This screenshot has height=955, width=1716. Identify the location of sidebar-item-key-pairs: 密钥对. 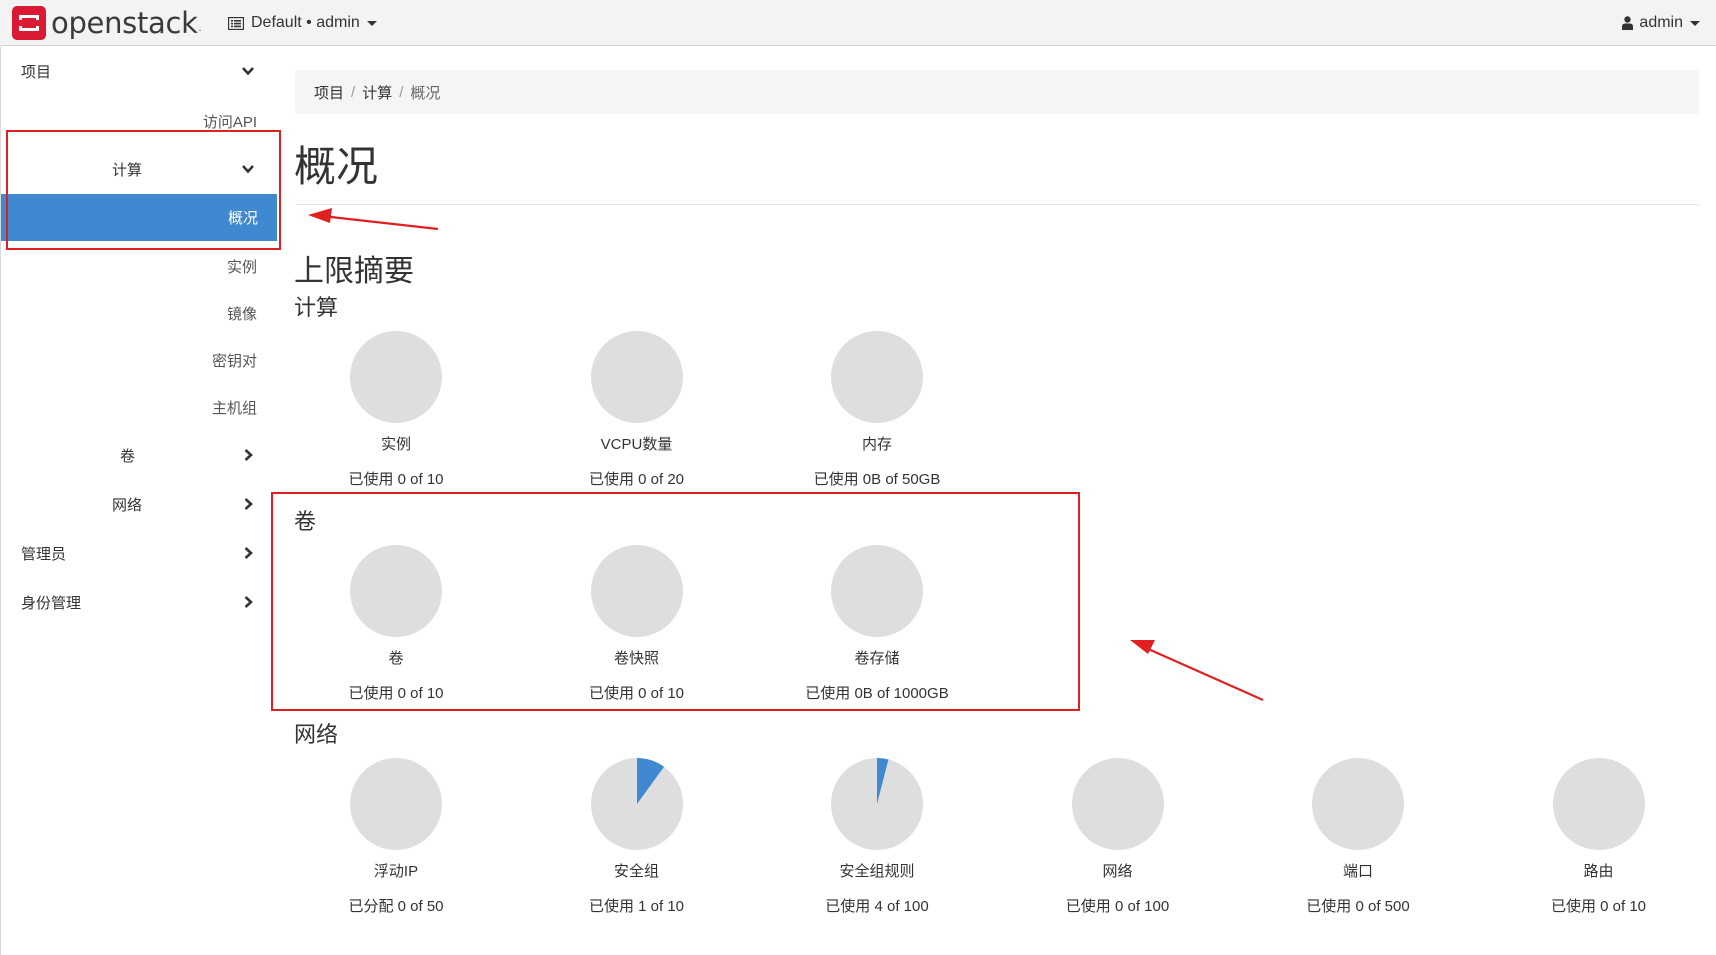
(234, 360).